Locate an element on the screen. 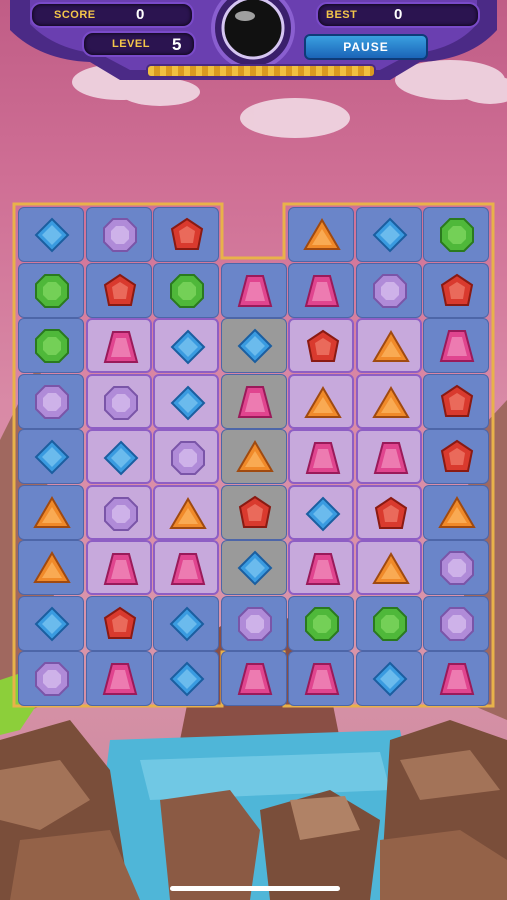  home-indicator is located at coordinates (255, 888).